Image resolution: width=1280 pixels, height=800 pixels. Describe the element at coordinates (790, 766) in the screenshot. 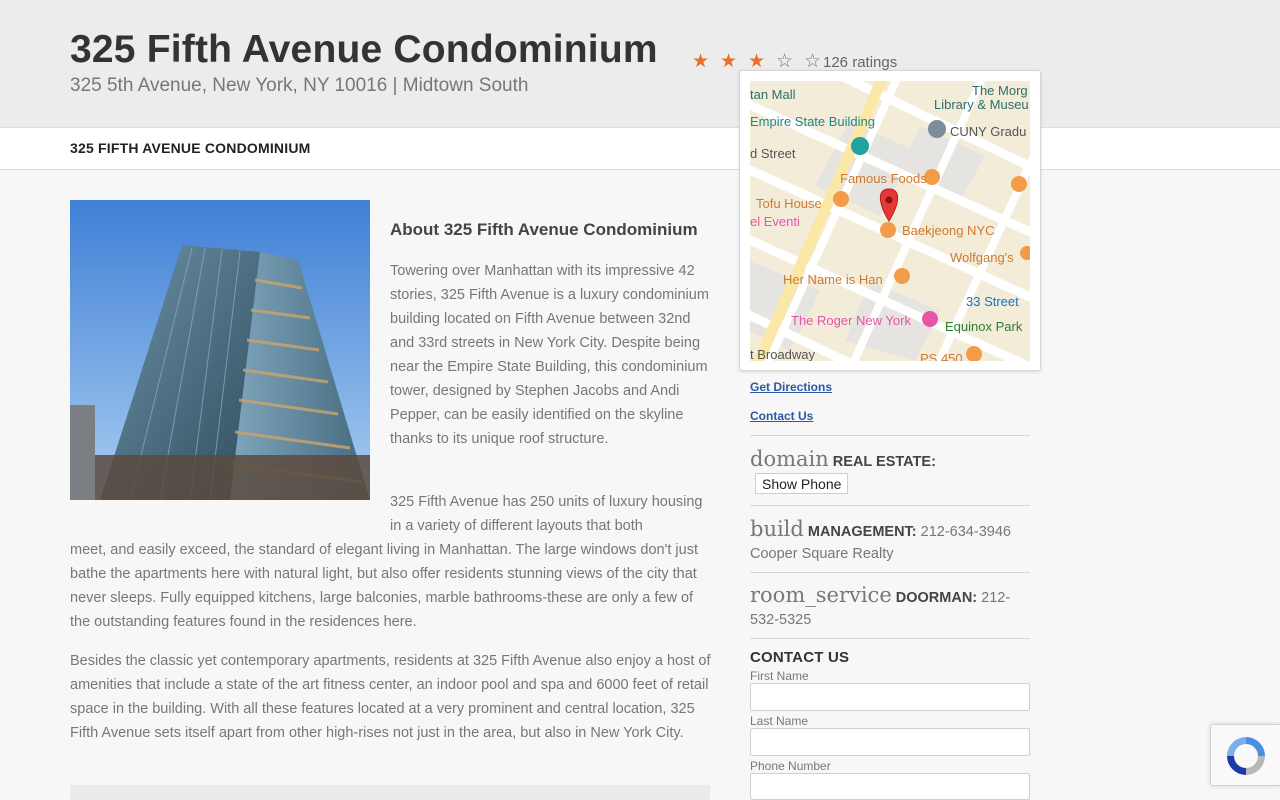

I see `phone-number-label: Phone Number` at that location.